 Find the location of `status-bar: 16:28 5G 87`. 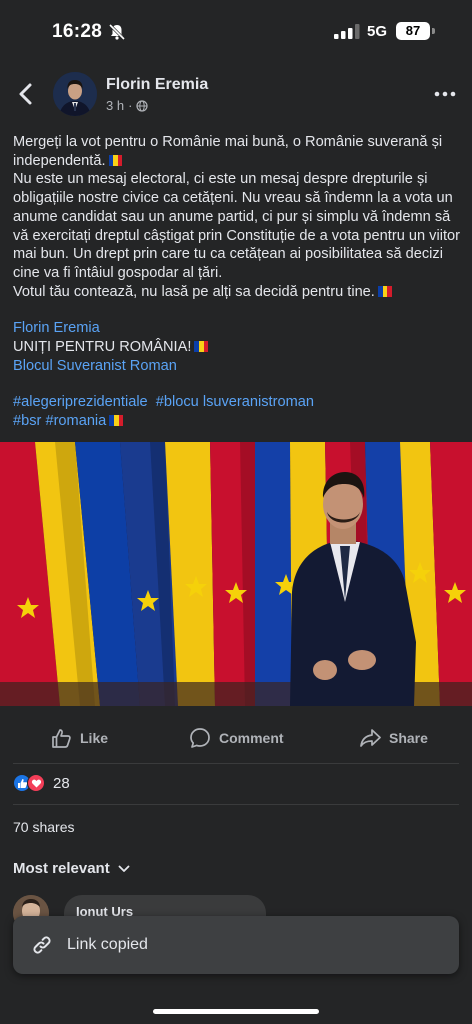

status-bar: 16:28 5G 87 is located at coordinates (236, 31).